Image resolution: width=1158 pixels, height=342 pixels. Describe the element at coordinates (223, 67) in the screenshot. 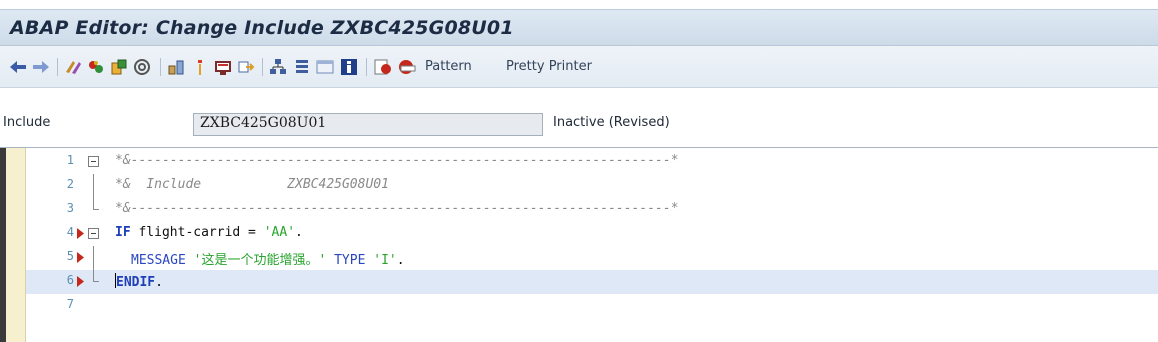

I see `display-object-list-icon` at that location.